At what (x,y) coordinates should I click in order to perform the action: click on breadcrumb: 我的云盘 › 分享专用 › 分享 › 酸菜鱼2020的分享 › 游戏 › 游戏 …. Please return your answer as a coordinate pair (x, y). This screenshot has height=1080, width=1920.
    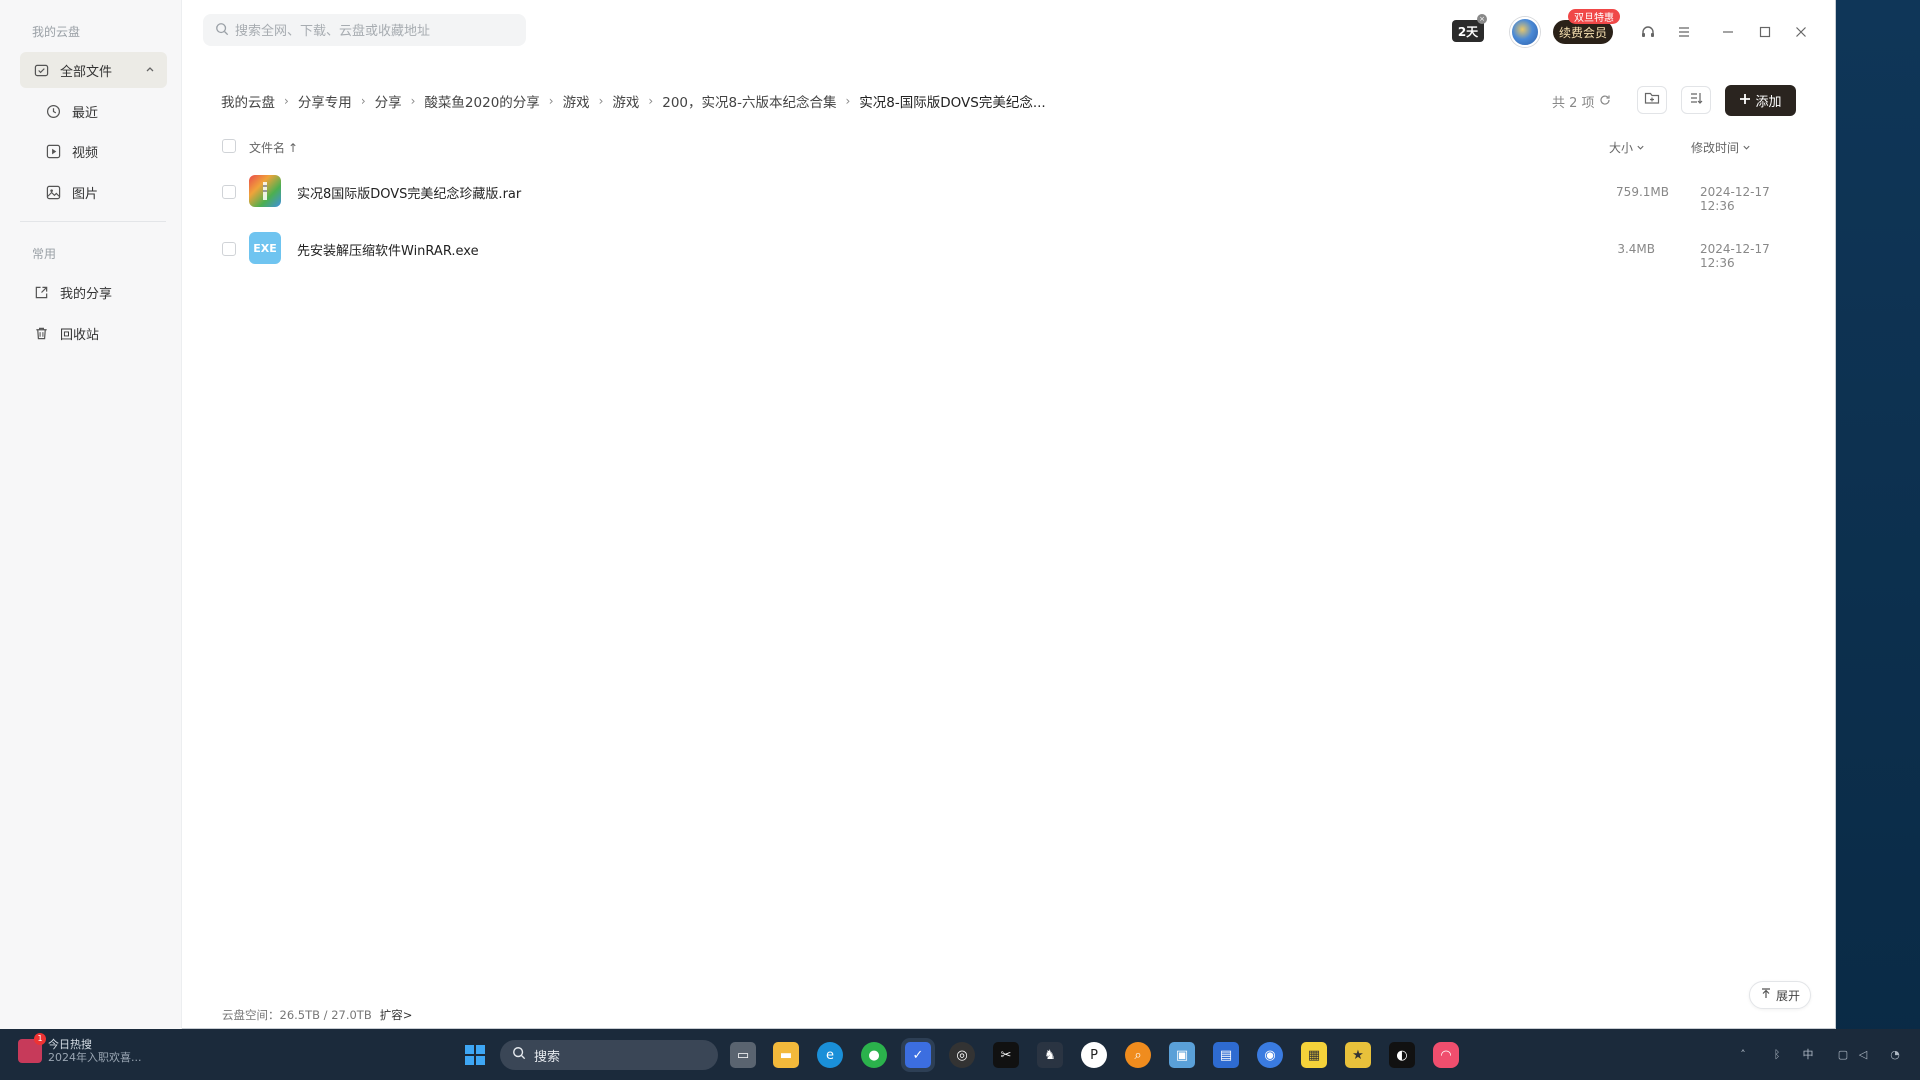
    Looking at the image, I should click on (633, 101).